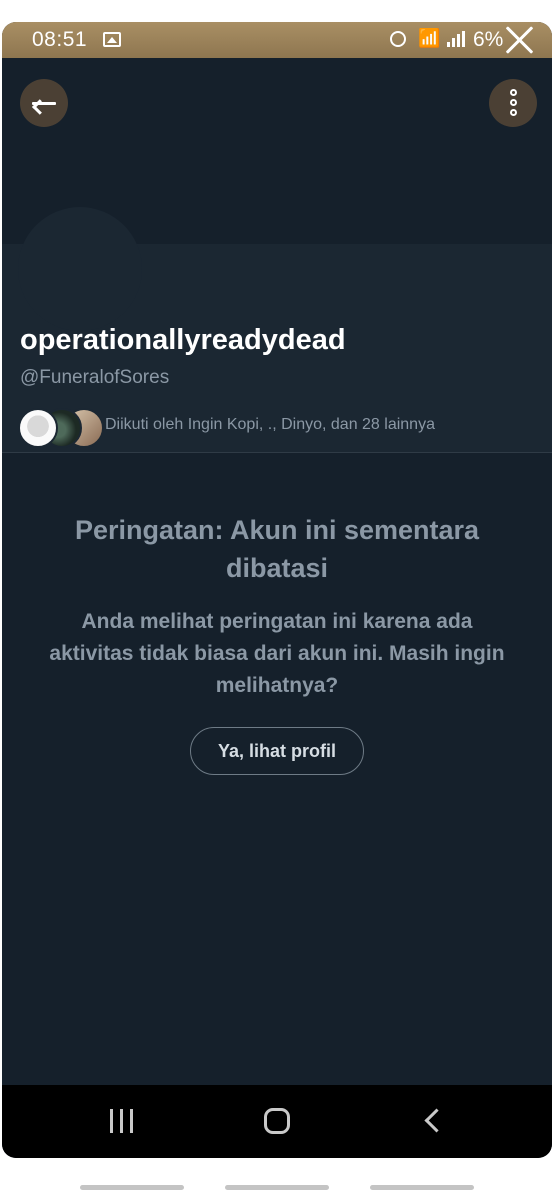 This screenshot has width=554, height=1200. Describe the element at coordinates (513, 92) in the screenshot. I see `more-vertical-icon` at that location.